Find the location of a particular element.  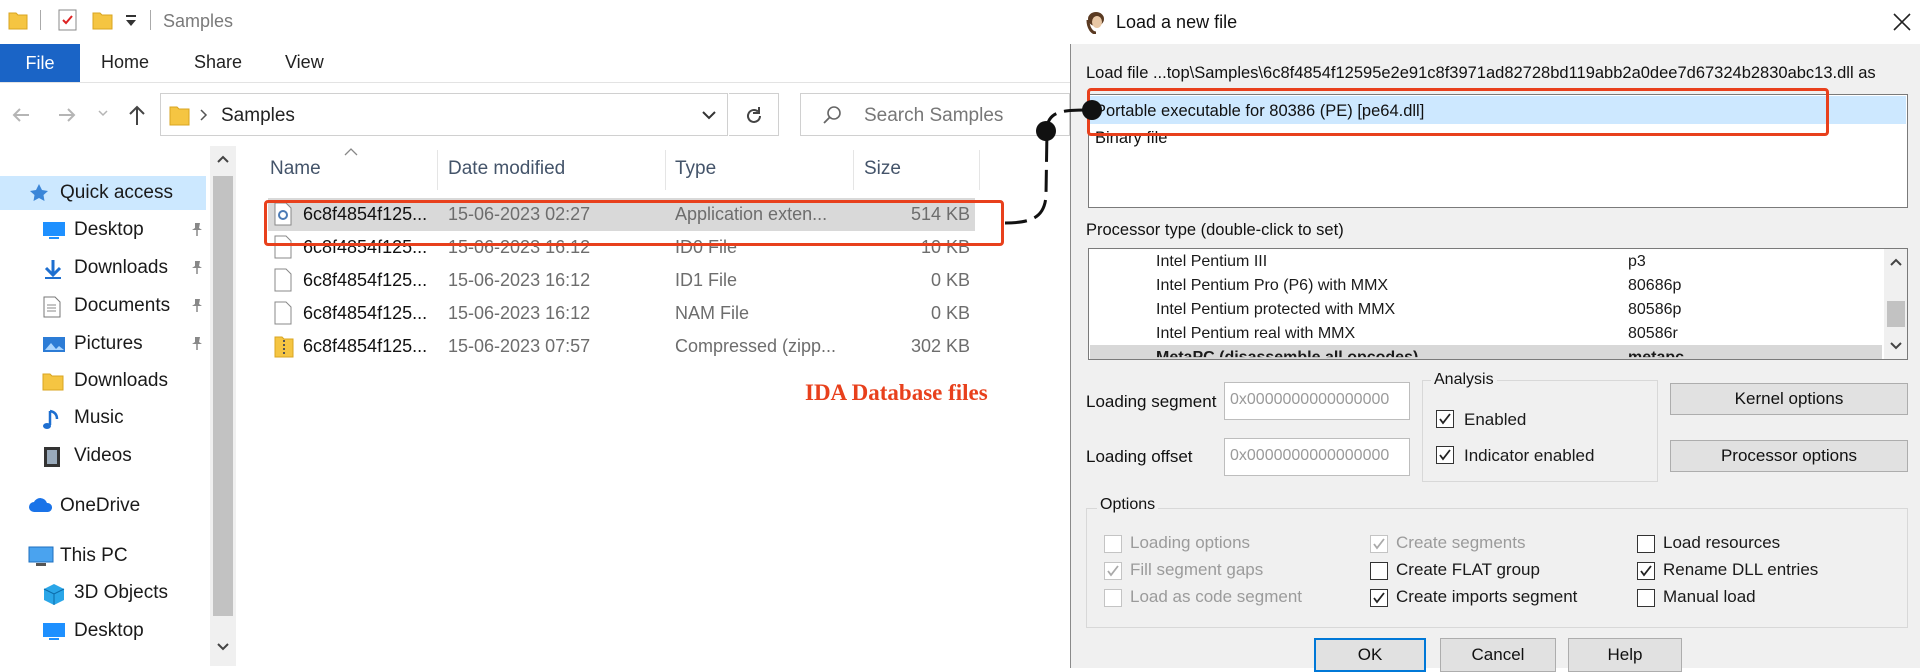

ok-button: OK is located at coordinates (1370, 655).